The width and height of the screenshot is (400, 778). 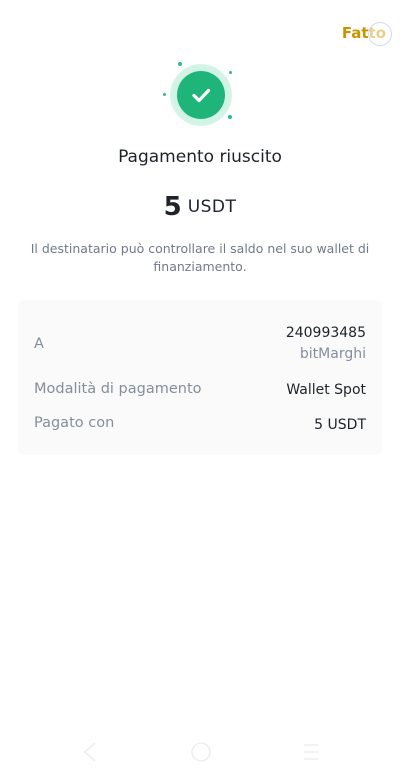 What do you see at coordinates (200, 157) in the screenshot?
I see `status-title: Pagamento riuscito` at bounding box center [200, 157].